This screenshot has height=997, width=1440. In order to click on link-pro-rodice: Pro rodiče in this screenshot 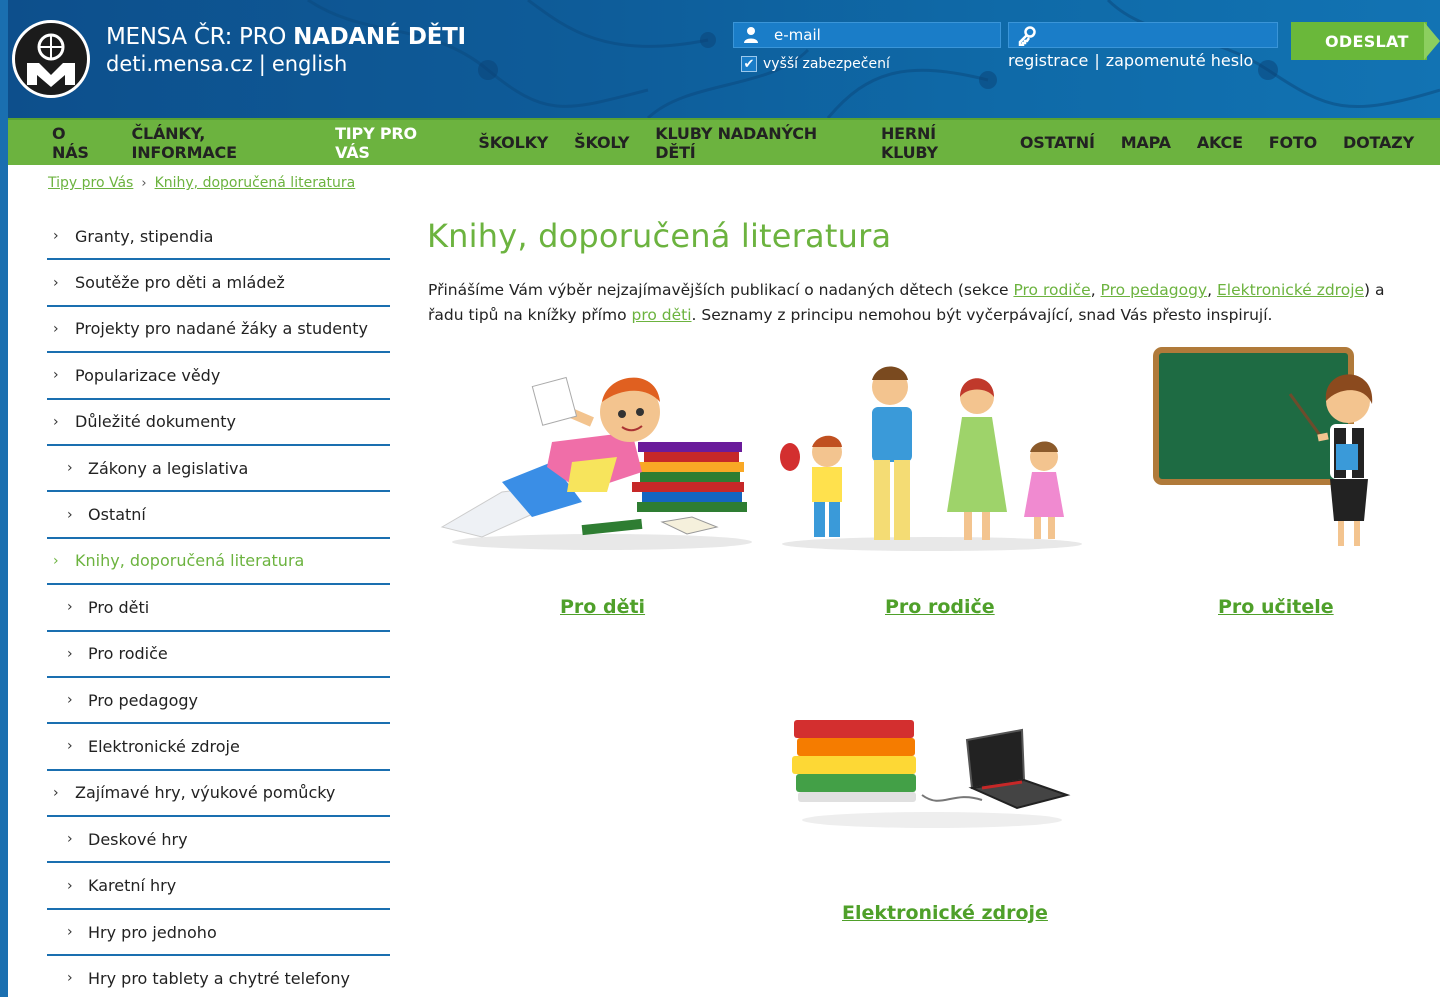, I will do `click(1051, 290)`.